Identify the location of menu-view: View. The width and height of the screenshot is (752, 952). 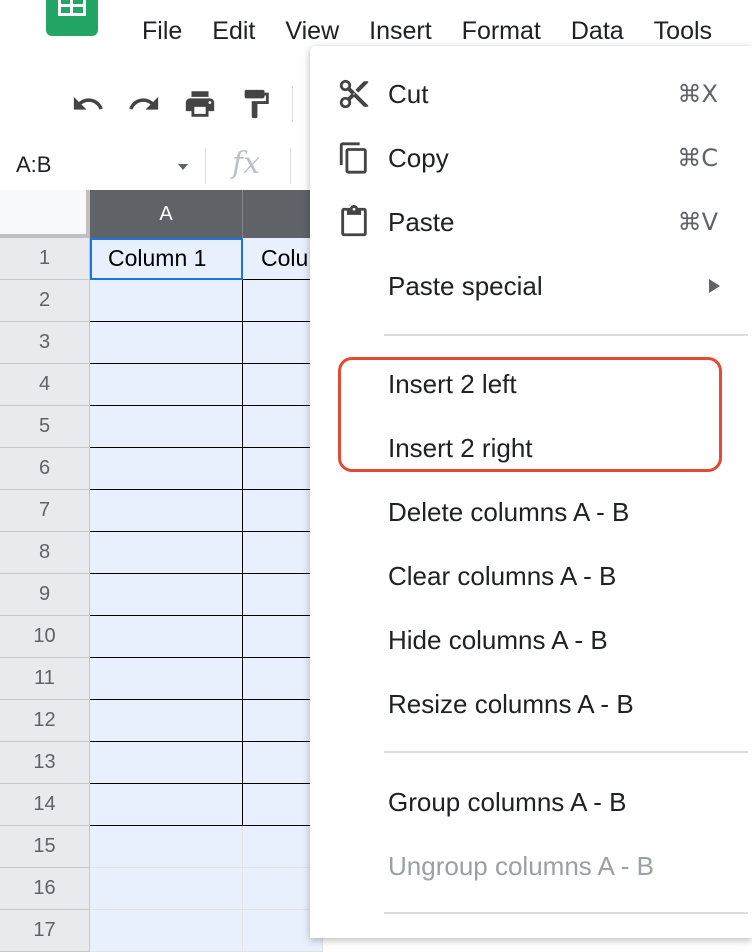
(312, 31).